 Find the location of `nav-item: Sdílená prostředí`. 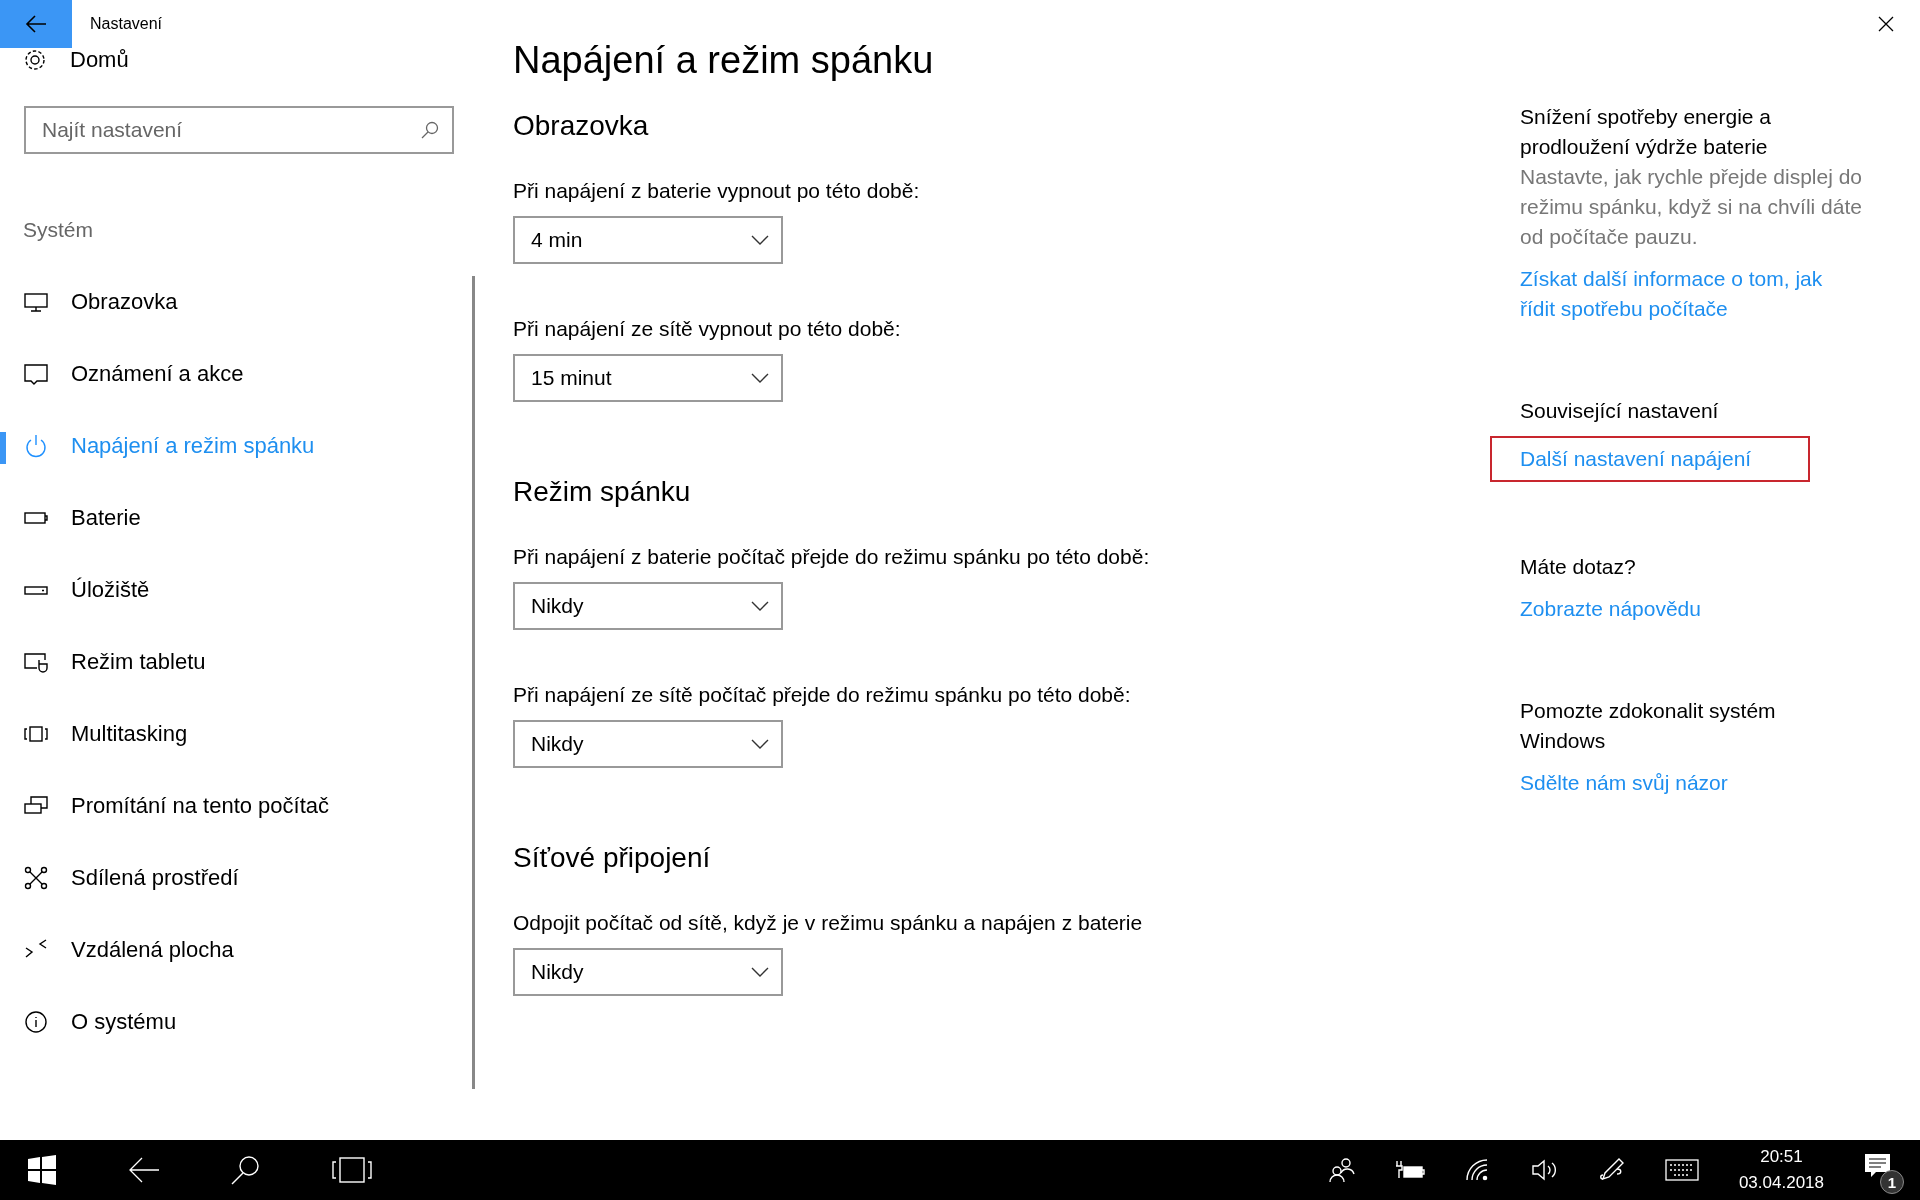

nav-item: Sdílená prostředí is located at coordinates (240, 878).